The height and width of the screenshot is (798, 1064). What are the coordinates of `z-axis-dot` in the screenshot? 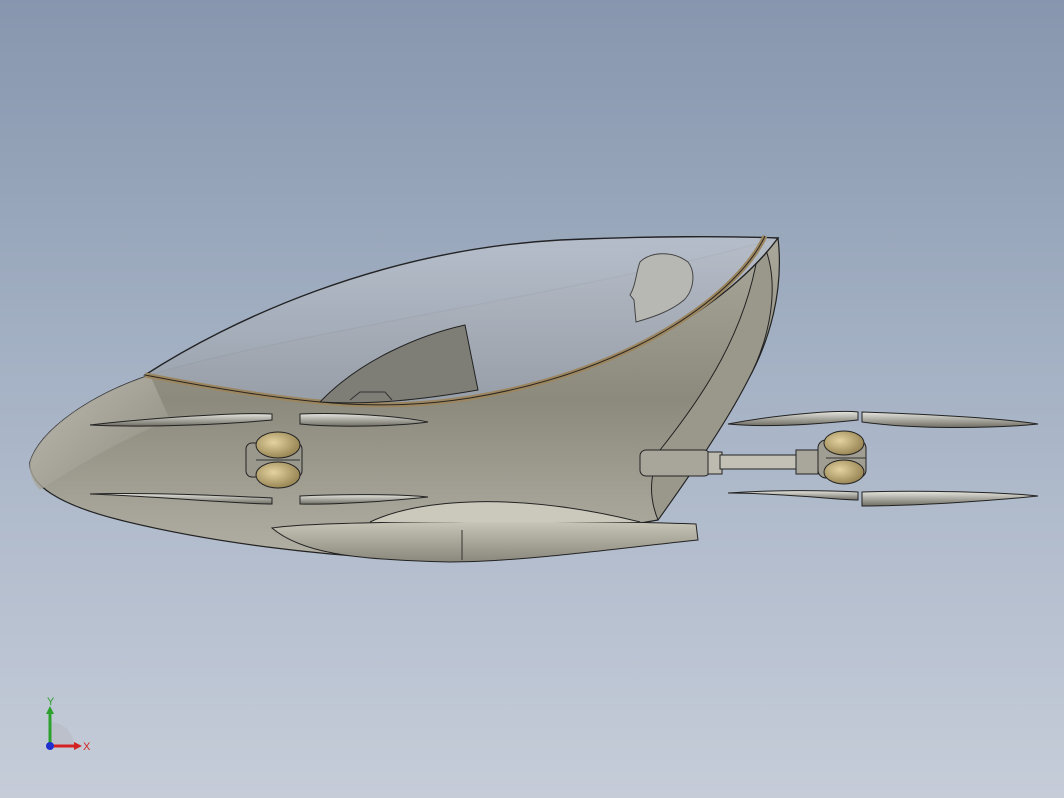 It's located at (50, 746).